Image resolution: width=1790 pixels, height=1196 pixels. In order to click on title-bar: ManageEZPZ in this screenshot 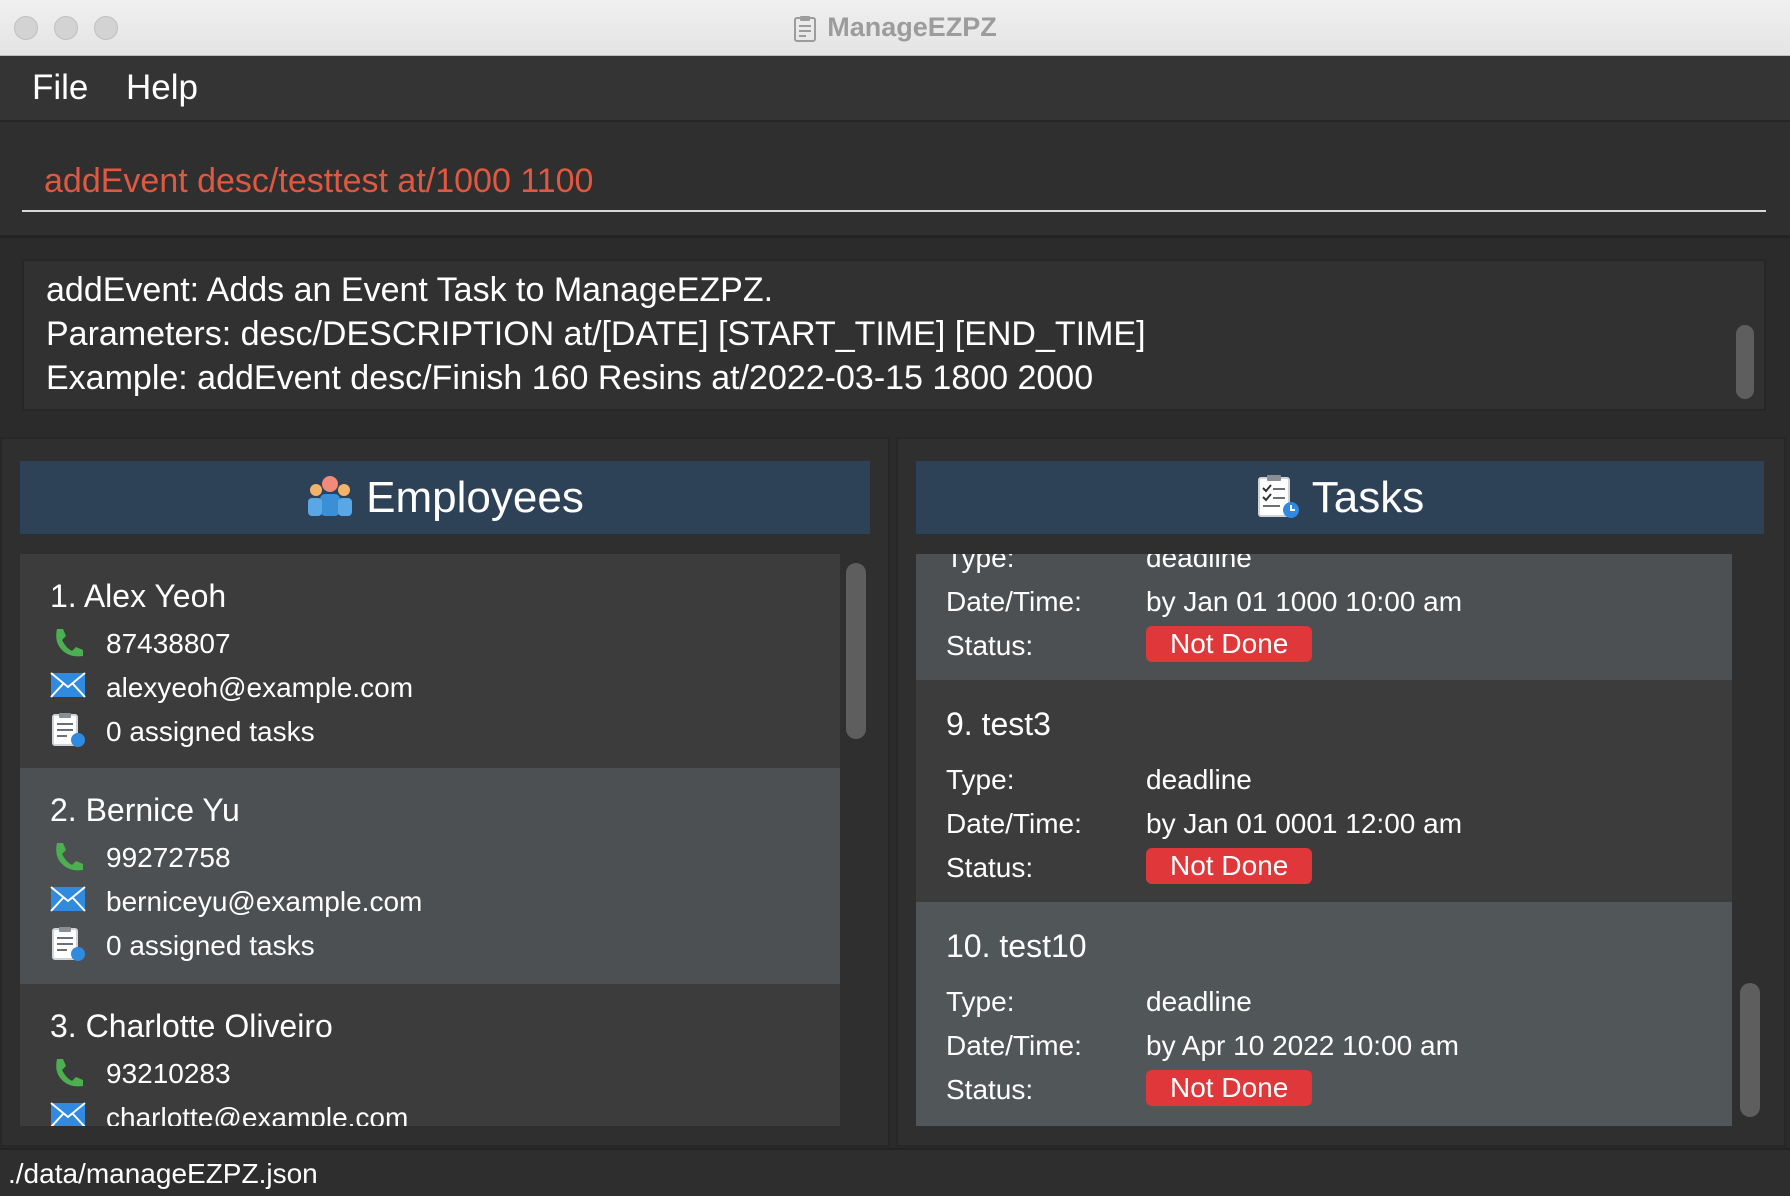, I will do `click(895, 28)`.